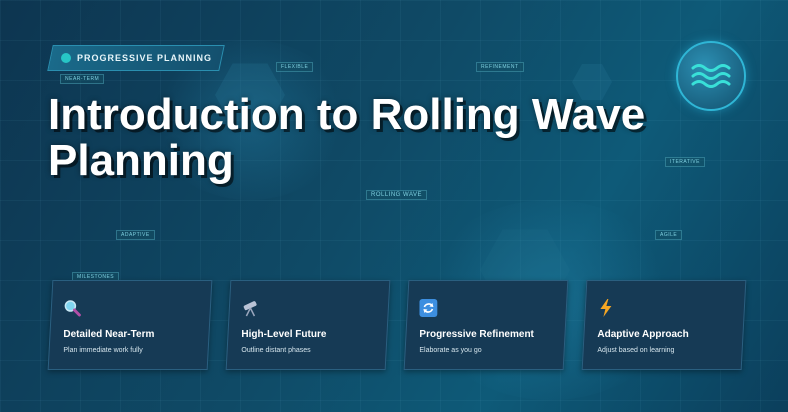  Describe the element at coordinates (284, 334) in the screenshot. I see `card-title: High-Level Future` at that location.